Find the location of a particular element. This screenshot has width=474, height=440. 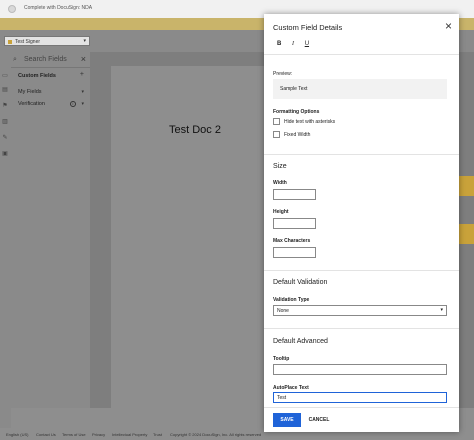

docusign-logo-icon is located at coordinates (12, 9).